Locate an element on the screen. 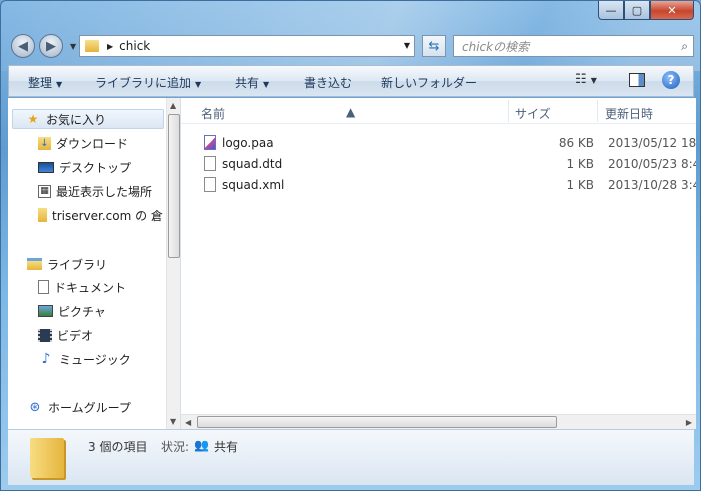 Image resolution: width=701 pixels, height=491 pixels. sidebar-item-label: triserver.com の 倉 is located at coordinates (107, 215).